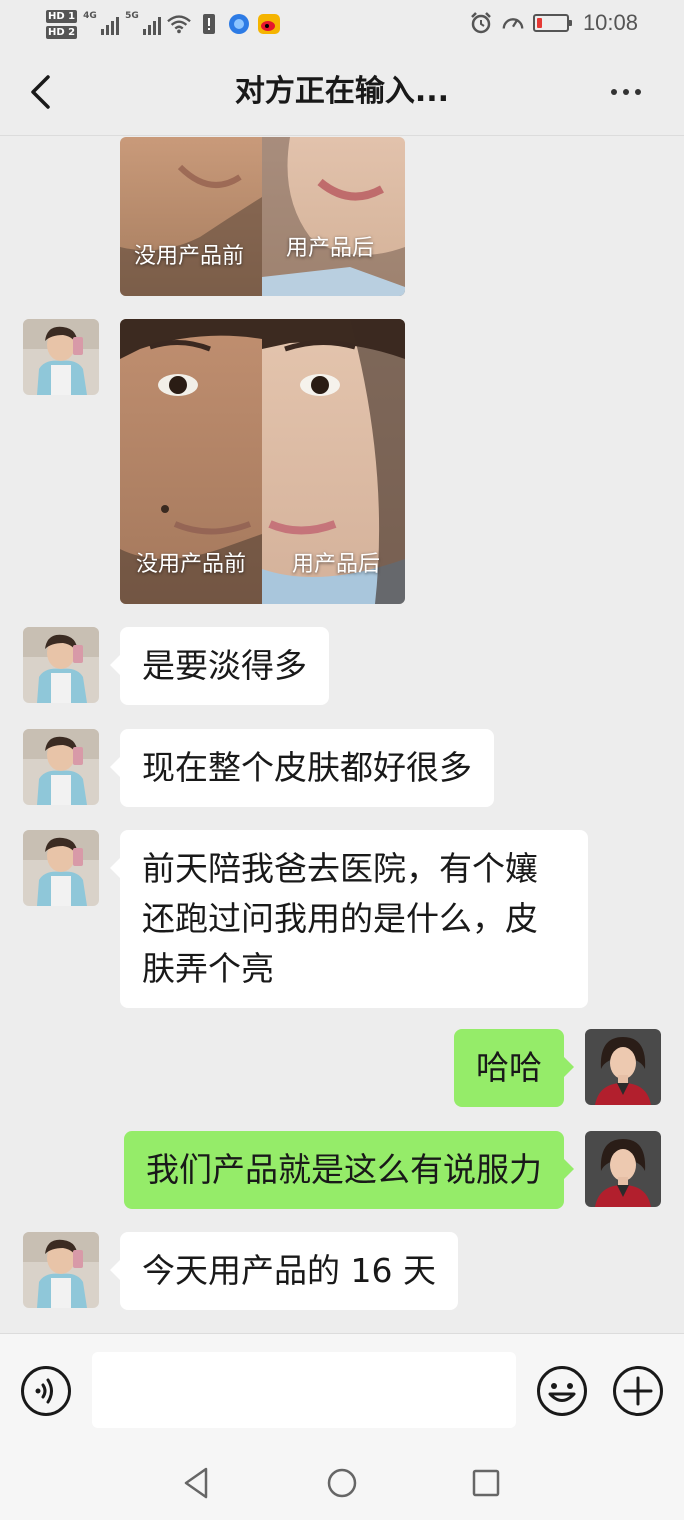 This screenshot has width=684, height=1520. I want to click on weibo-icon, so click(269, 24).